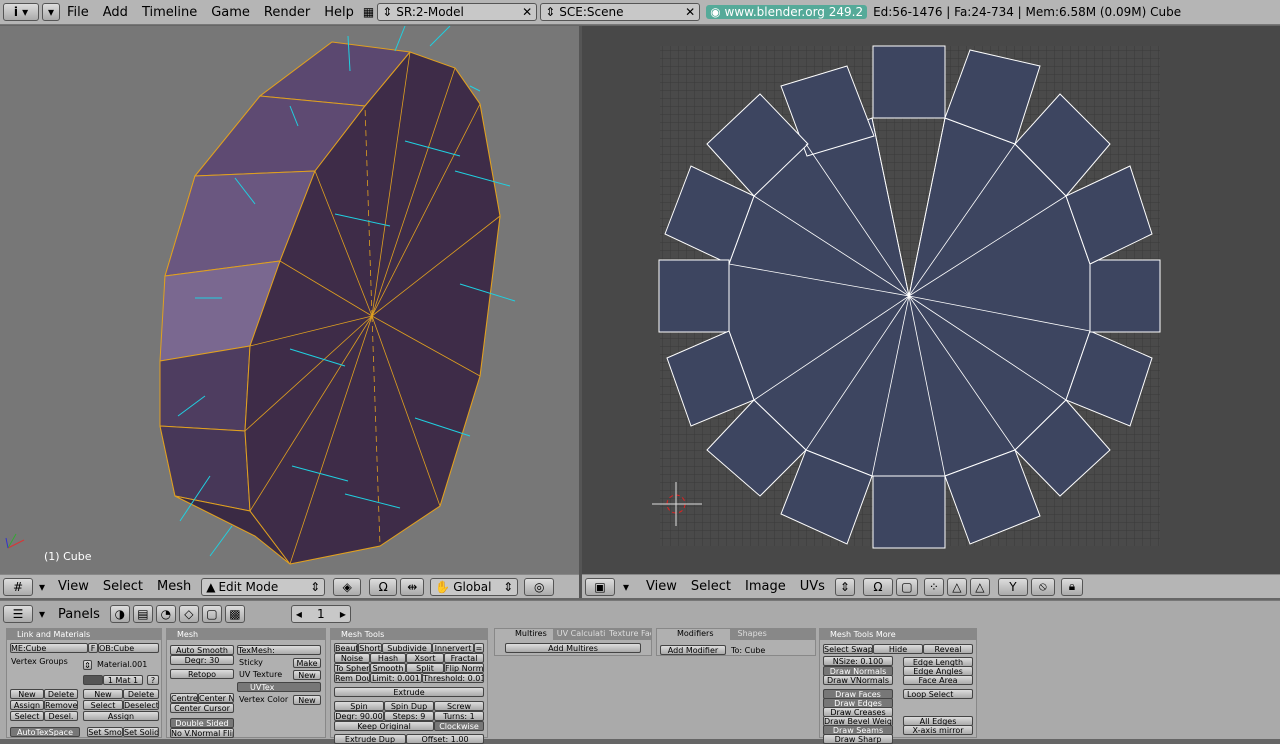  Describe the element at coordinates (18, 614) in the screenshot. I see `buttons-editor-type-button: ☰` at that location.